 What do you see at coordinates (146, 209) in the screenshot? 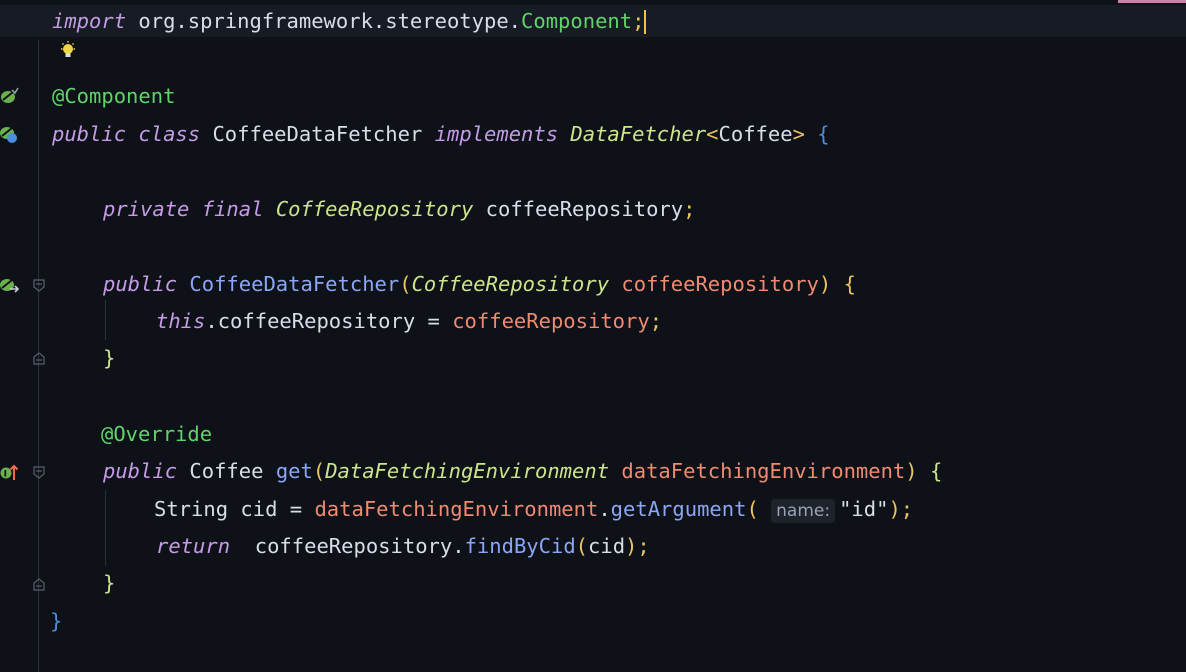
I see `keyword-token: private` at bounding box center [146, 209].